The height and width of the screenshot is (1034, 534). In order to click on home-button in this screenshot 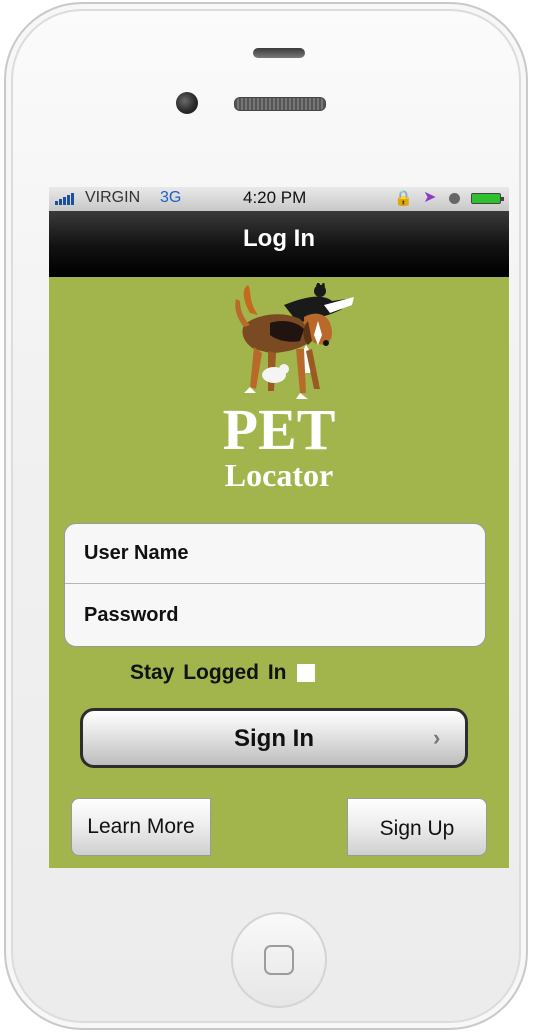, I will do `click(279, 960)`.